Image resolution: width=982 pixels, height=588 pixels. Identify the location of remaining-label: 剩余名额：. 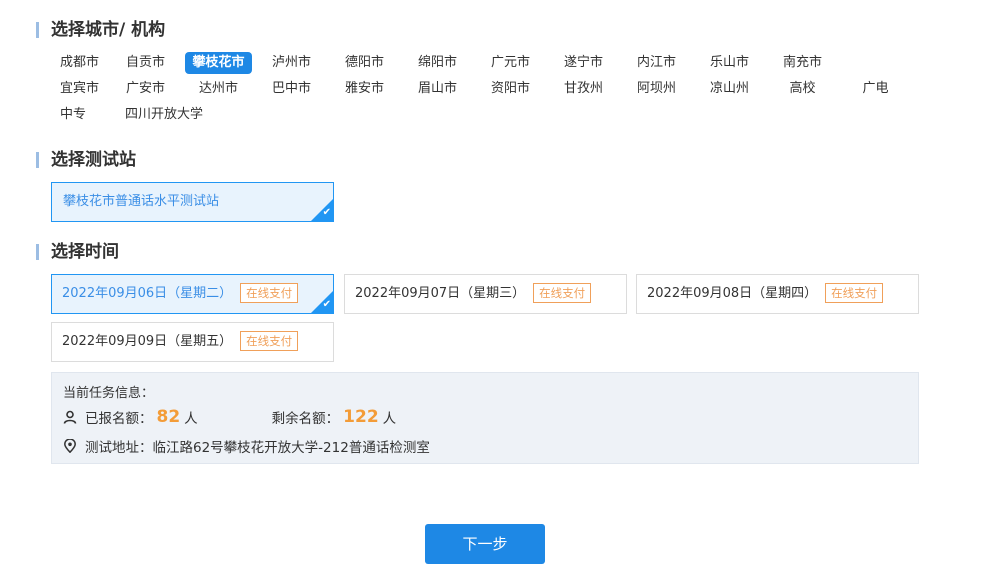
(305, 419).